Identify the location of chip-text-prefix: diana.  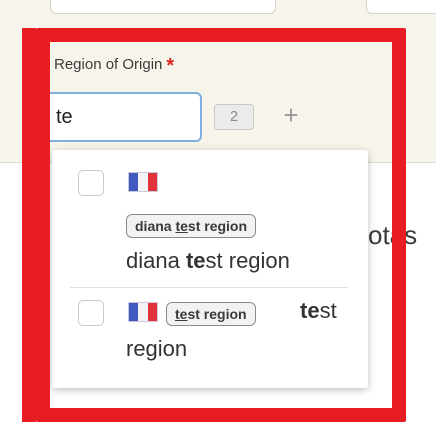
(155, 226).